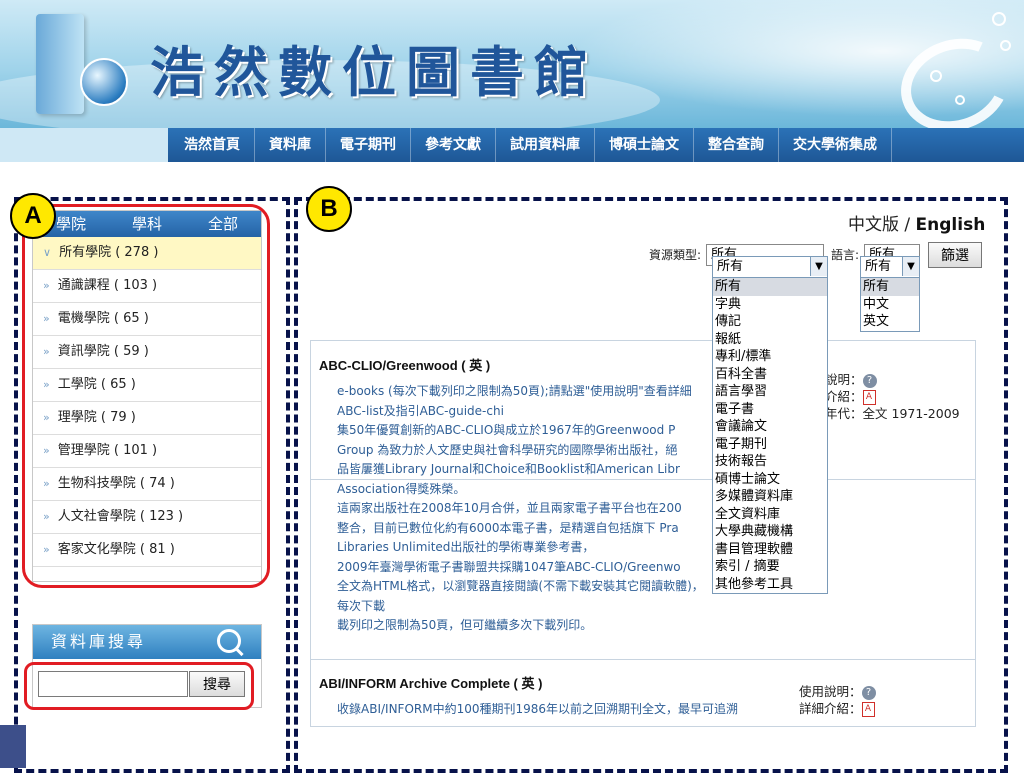 This screenshot has height=773, width=1024. Describe the element at coordinates (99, 641) in the screenshot. I see `database-search-title: 資料庫搜尋` at that location.